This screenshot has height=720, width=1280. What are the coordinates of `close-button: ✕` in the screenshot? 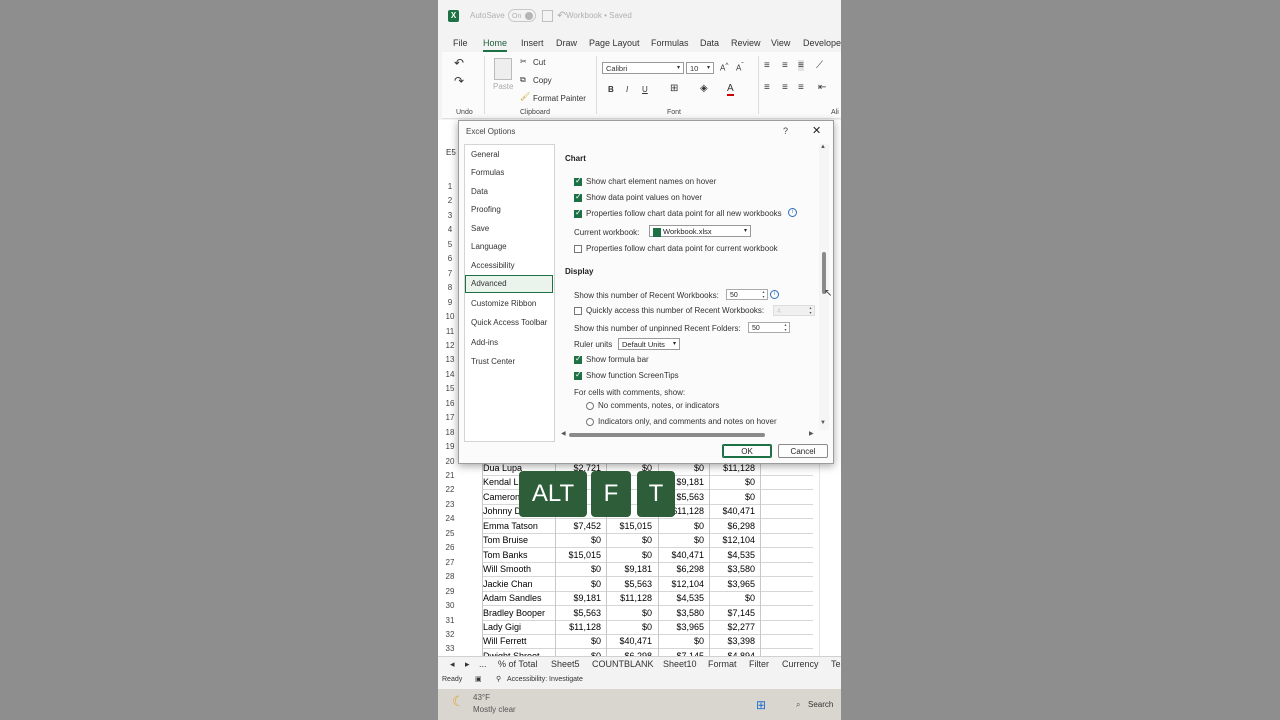 It's located at (816, 130).